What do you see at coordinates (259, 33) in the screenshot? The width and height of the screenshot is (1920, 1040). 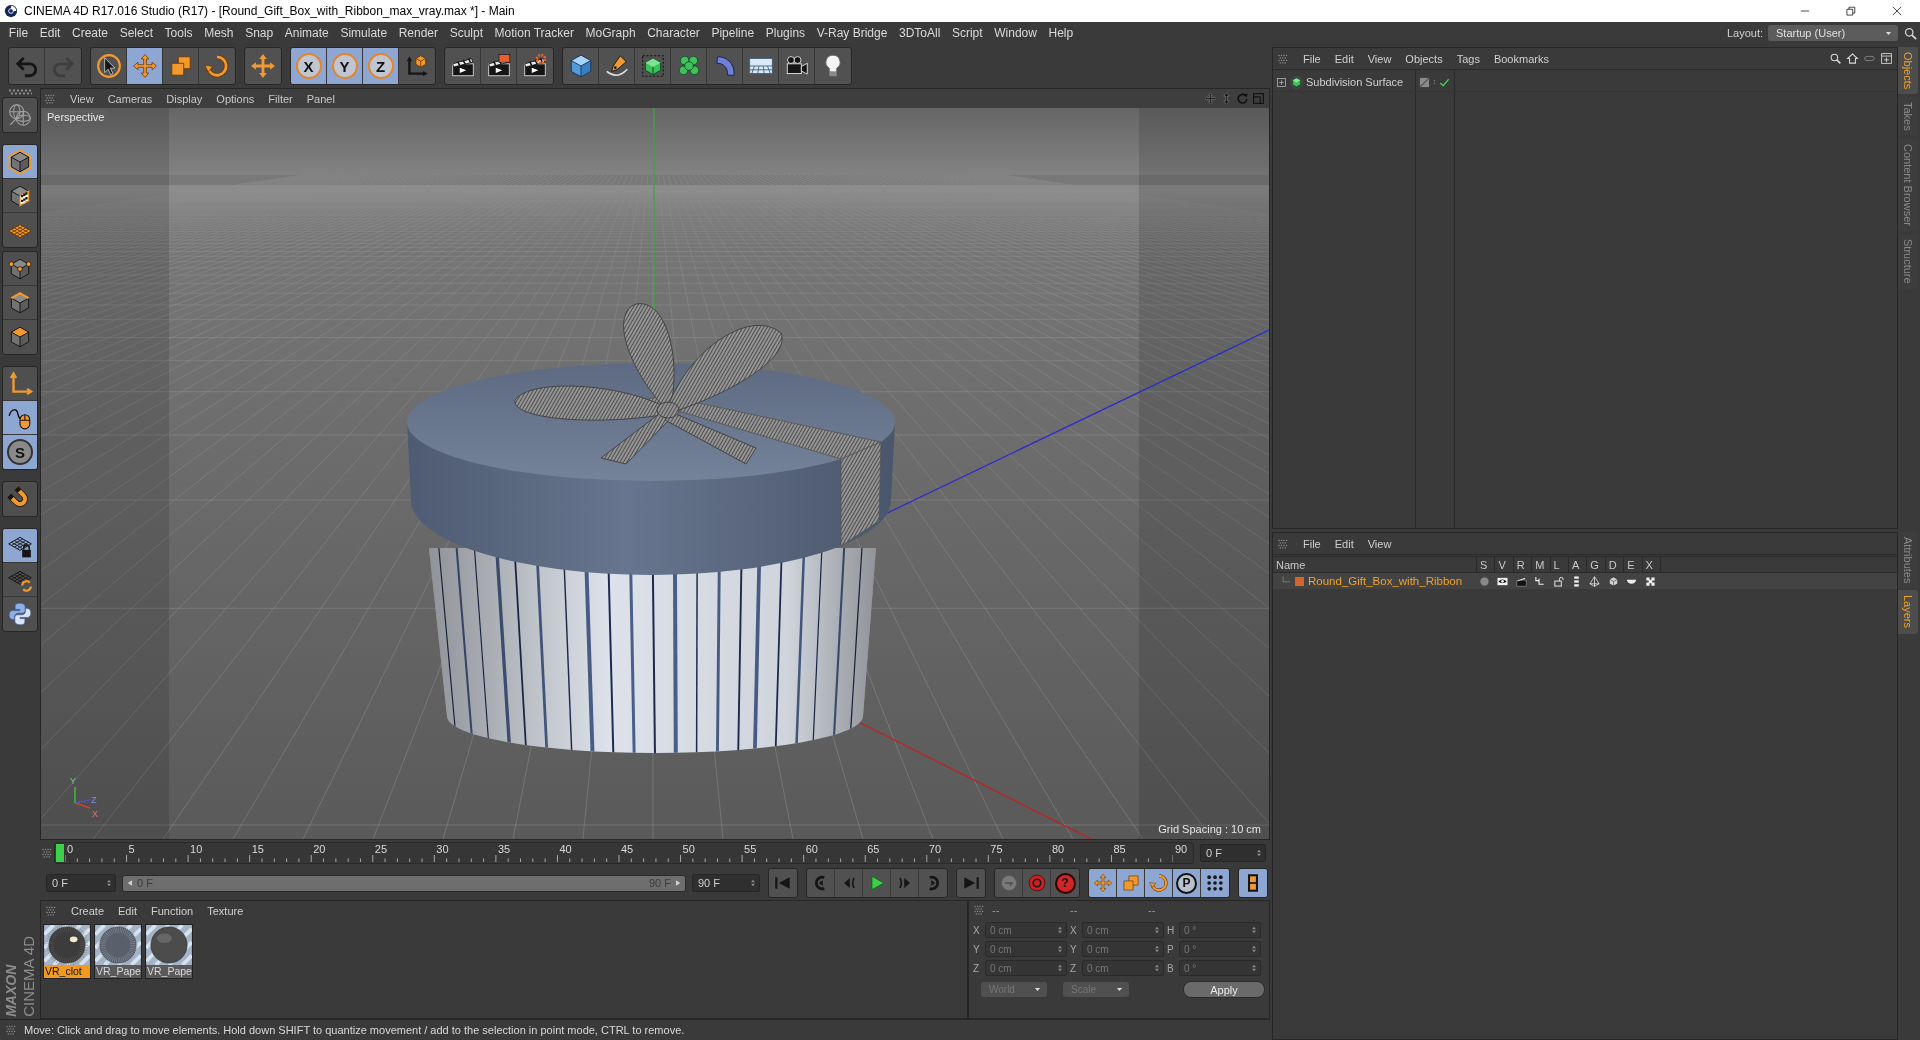 I see `menu-item: Snap` at bounding box center [259, 33].